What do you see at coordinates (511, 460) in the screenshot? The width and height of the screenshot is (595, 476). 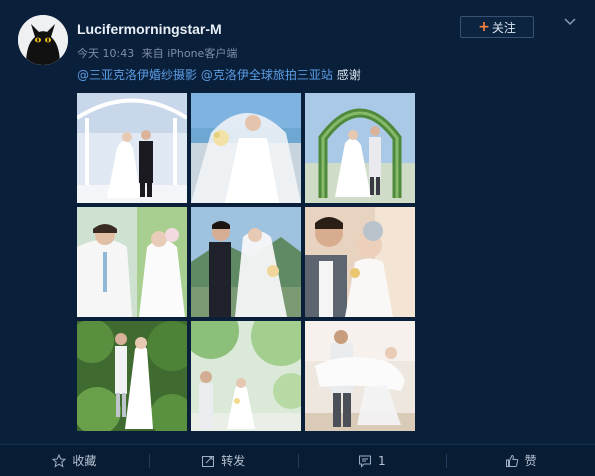 I see `thumbs-up-icon` at bounding box center [511, 460].